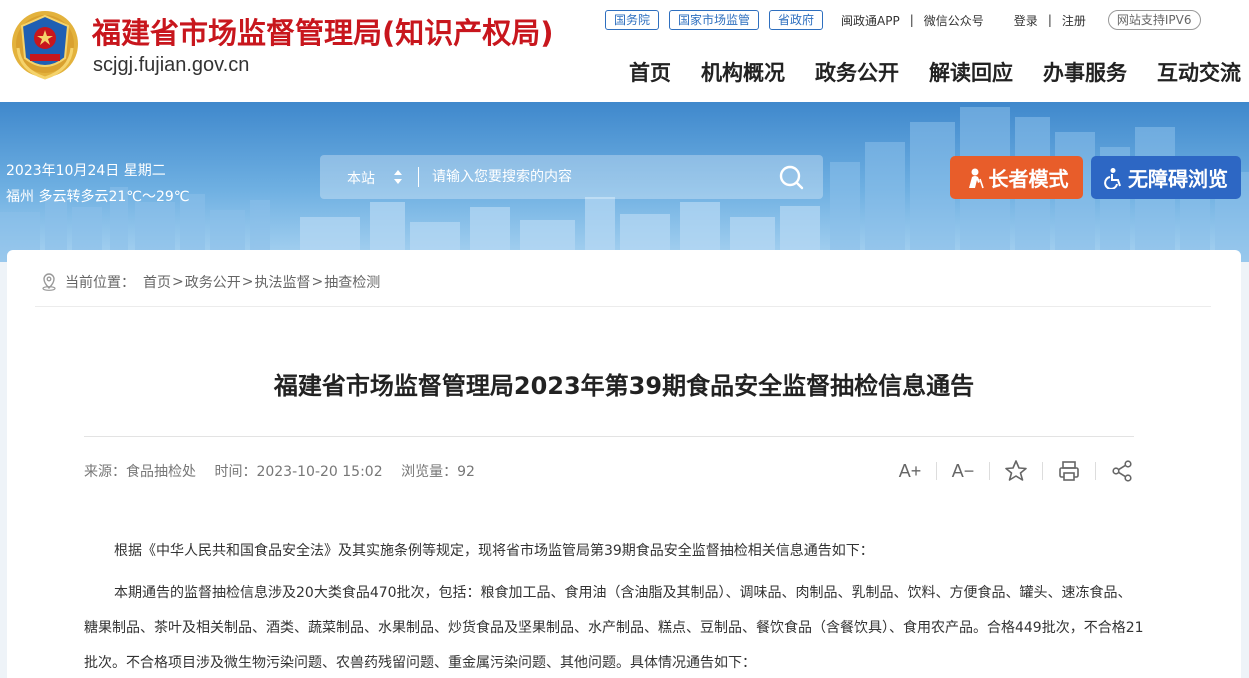 Image resolution: width=1249 pixels, height=678 pixels. Describe the element at coordinates (857, 72) in the screenshot. I see `nav-gov-affairs: 政务公开` at that location.